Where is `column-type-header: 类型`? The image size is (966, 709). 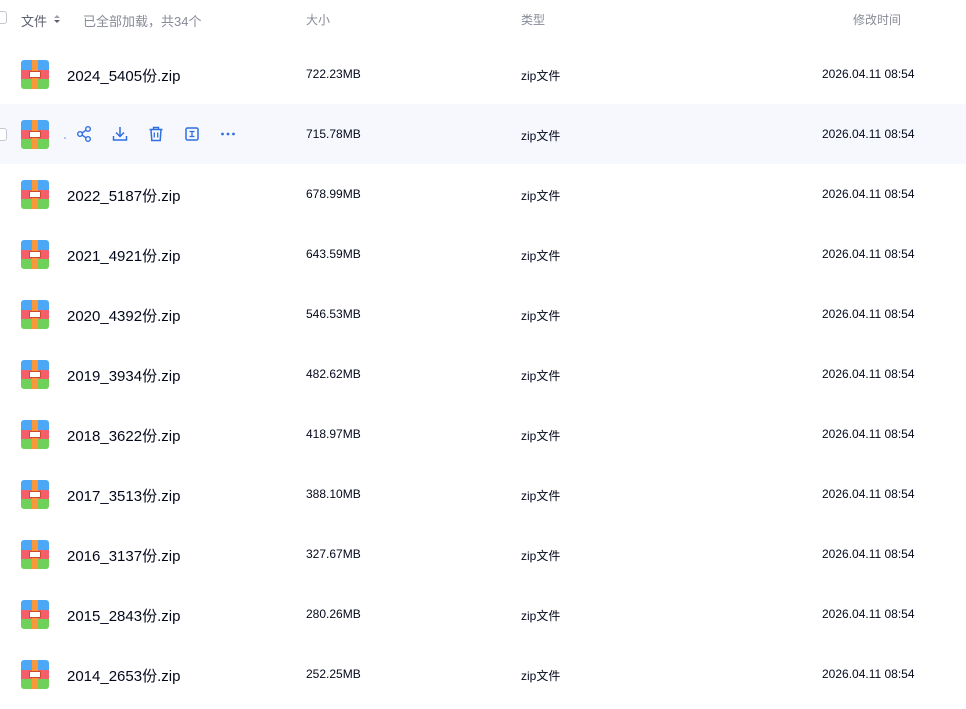 column-type-header: 类型 is located at coordinates (533, 19).